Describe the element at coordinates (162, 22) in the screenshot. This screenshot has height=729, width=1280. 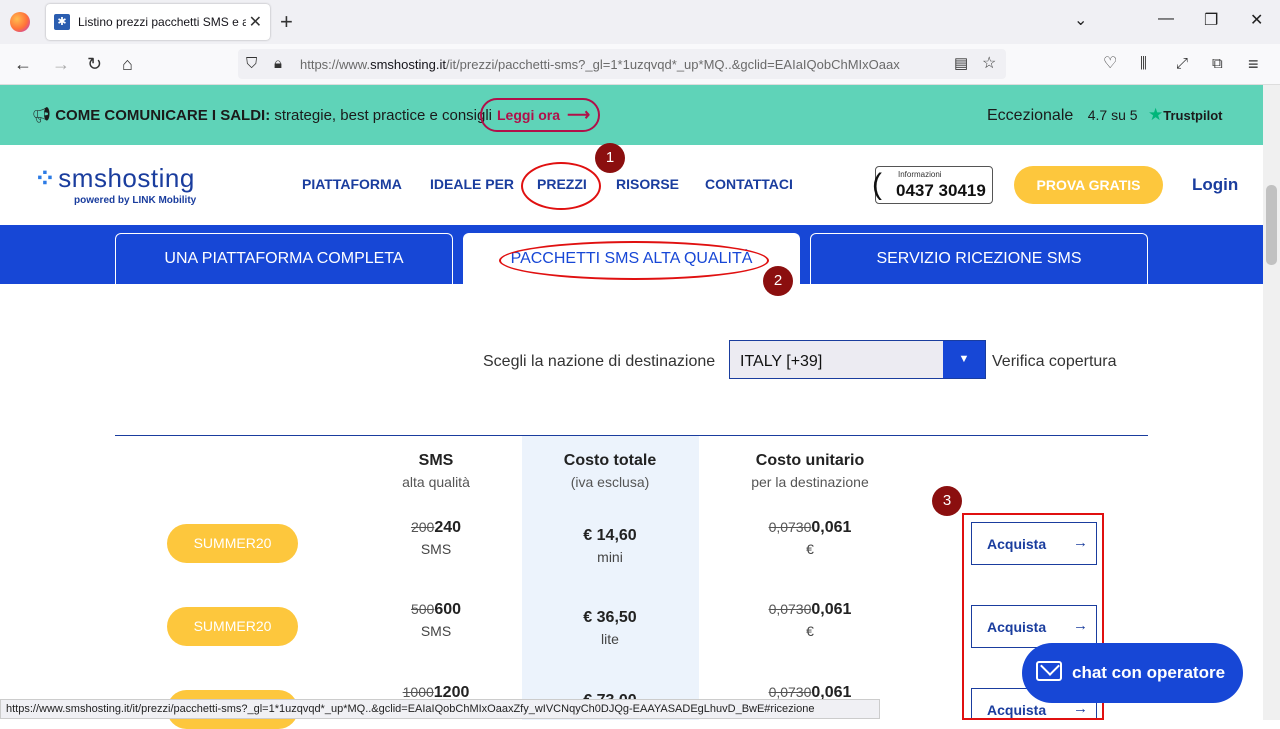
I see `tab-title: Listino prezzi pacchetti SMS e al` at that location.